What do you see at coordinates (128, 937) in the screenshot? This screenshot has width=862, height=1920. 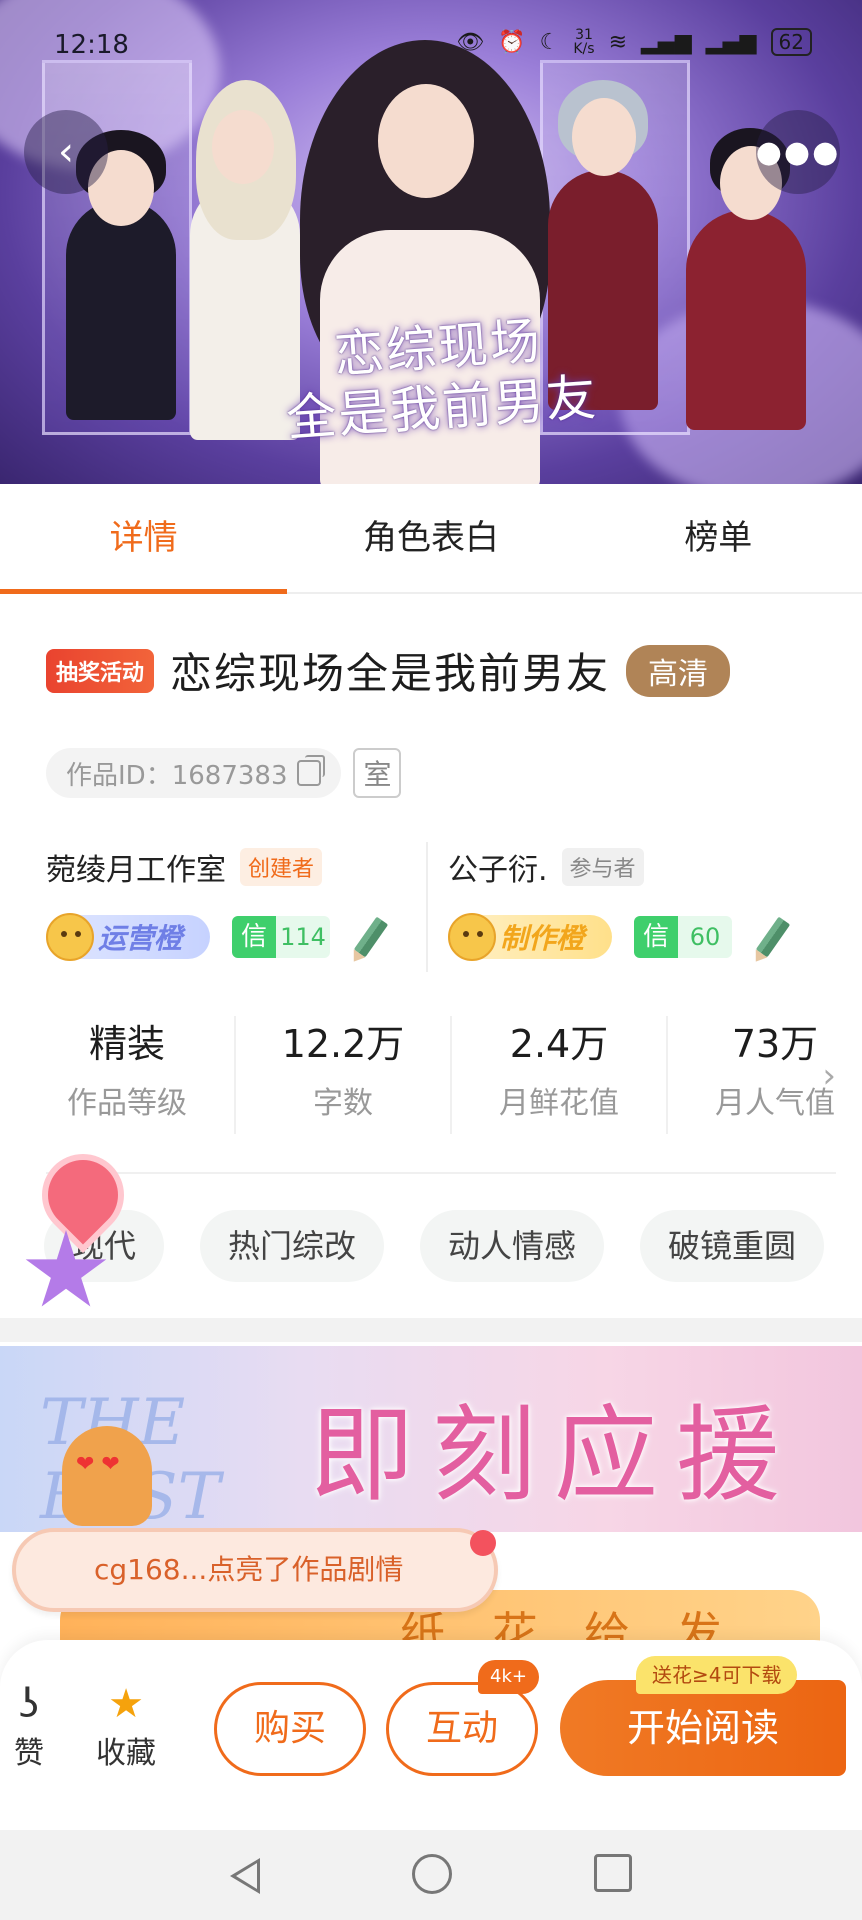 I see `rank-badge: 运营橙` at bounding box center [128, 937].